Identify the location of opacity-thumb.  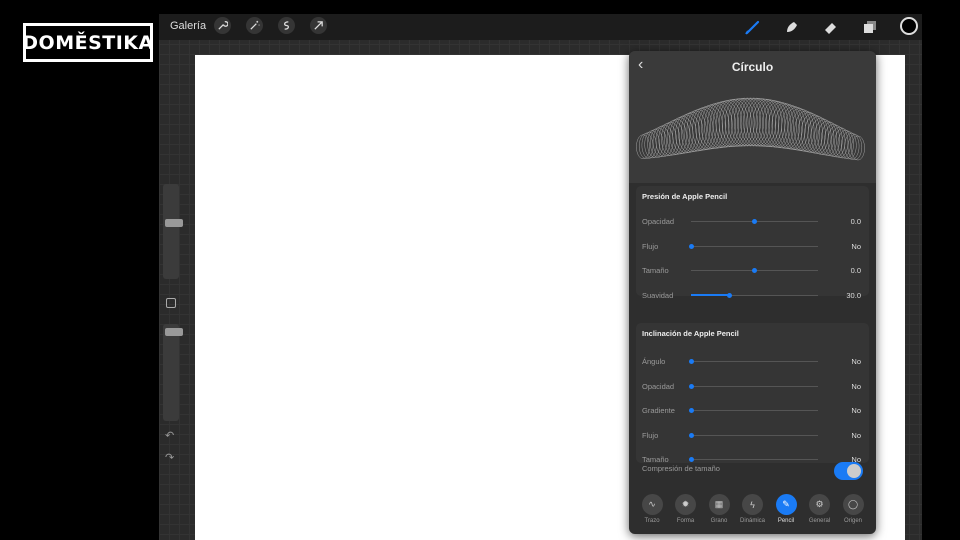
(174, 332).